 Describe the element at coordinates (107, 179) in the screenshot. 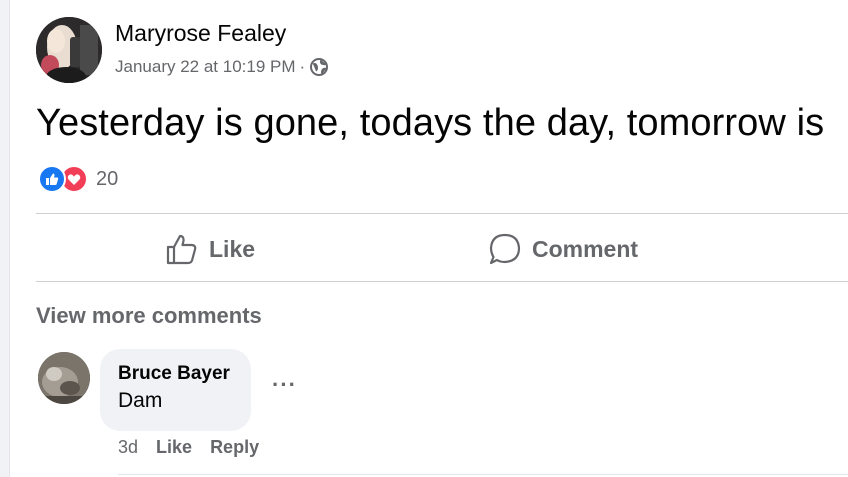

I see `reaction-count: 20` at that location.